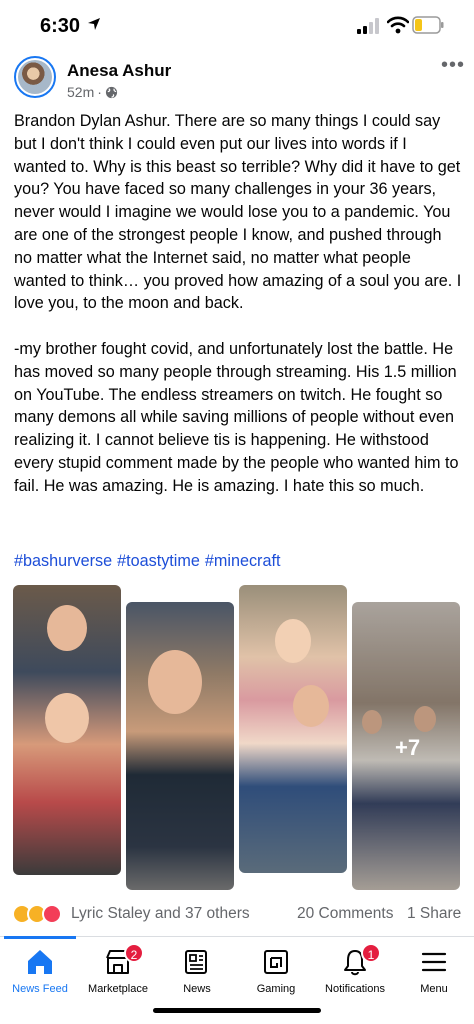 The width and height of the screenshot is (474, 1024). I want to click on tab-news-feed: News Feed, so click(40, 974).